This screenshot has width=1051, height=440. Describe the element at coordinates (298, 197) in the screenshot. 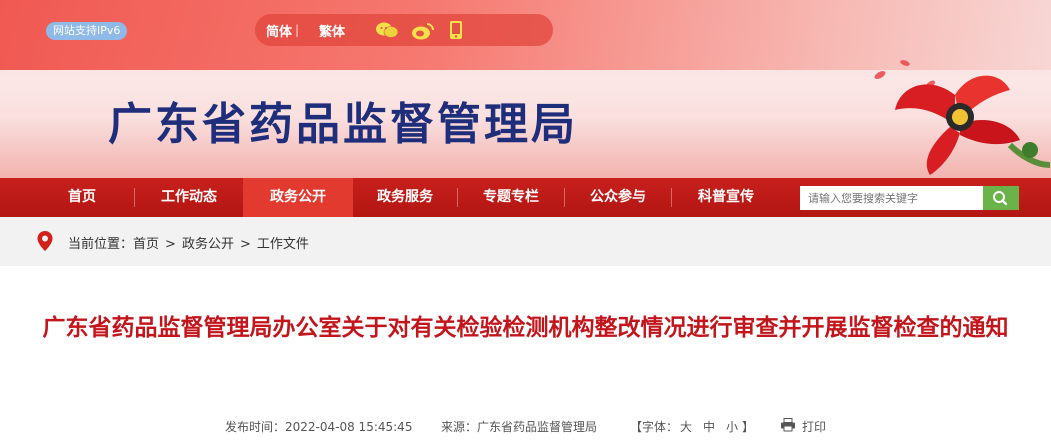

I see `nav-item-gov-affairs: 政务公开` at that location.